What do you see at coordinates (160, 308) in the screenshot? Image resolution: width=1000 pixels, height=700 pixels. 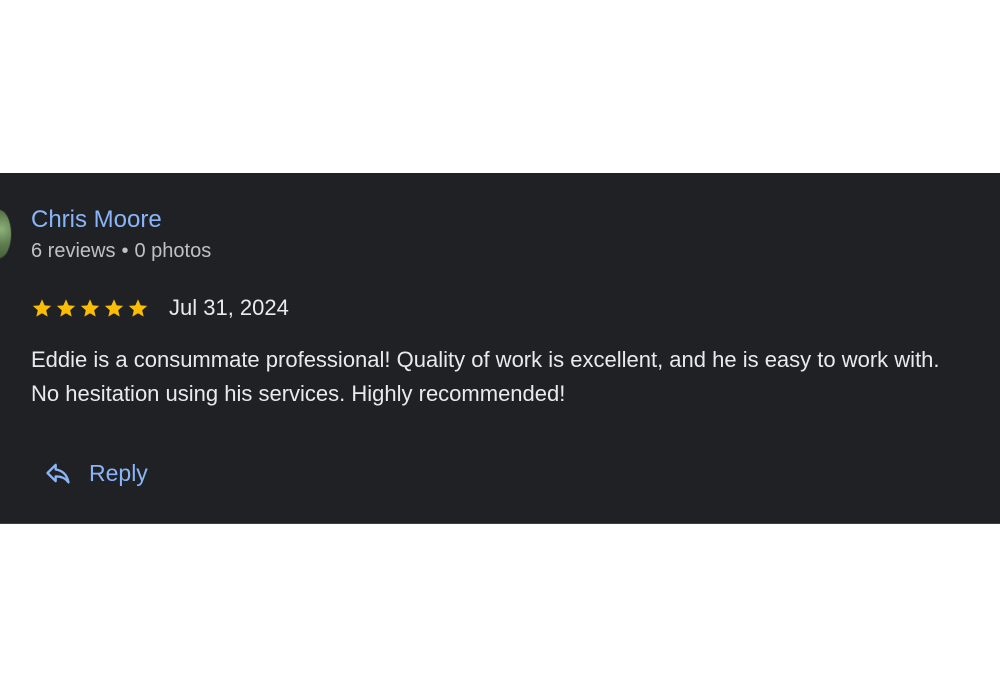 I see `rating-row: Jul 31, 2024` at bounding box center [160, 308].